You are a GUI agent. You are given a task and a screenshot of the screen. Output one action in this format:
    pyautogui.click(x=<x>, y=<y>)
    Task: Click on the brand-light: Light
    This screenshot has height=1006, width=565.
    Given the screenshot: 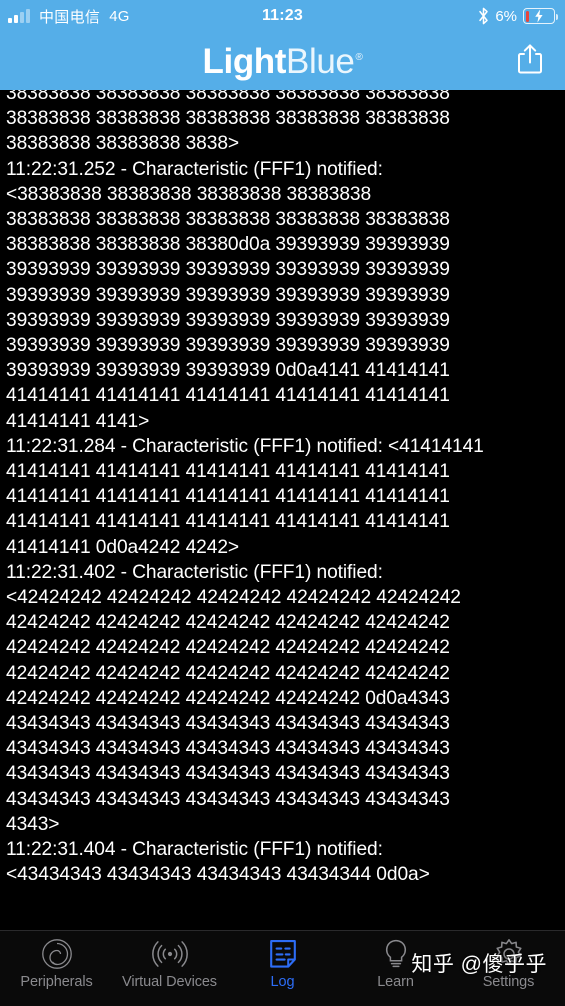 What is the action you would take?
    pyautogui.click(x=244, y=61)
    